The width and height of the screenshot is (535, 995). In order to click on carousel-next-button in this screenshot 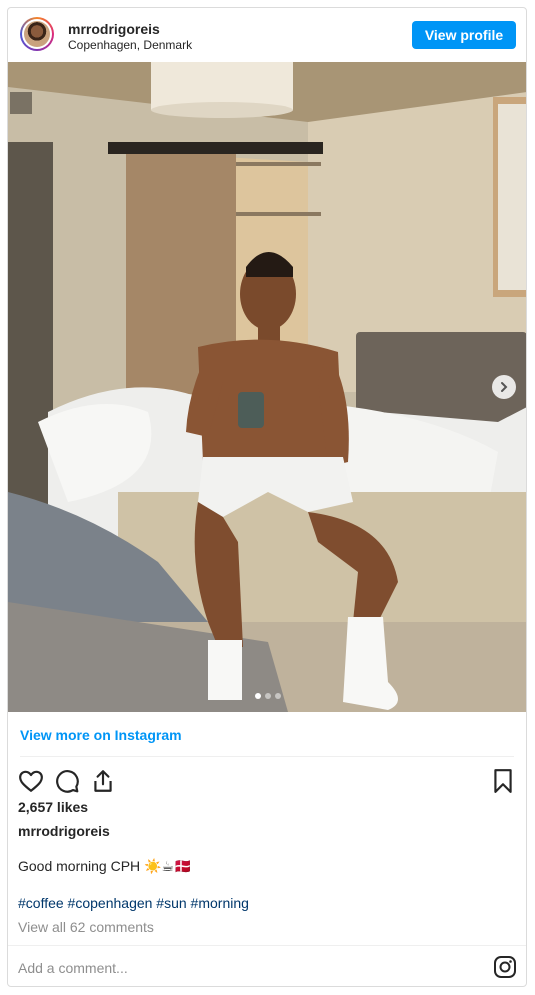, I will do `click(504, 387)`.